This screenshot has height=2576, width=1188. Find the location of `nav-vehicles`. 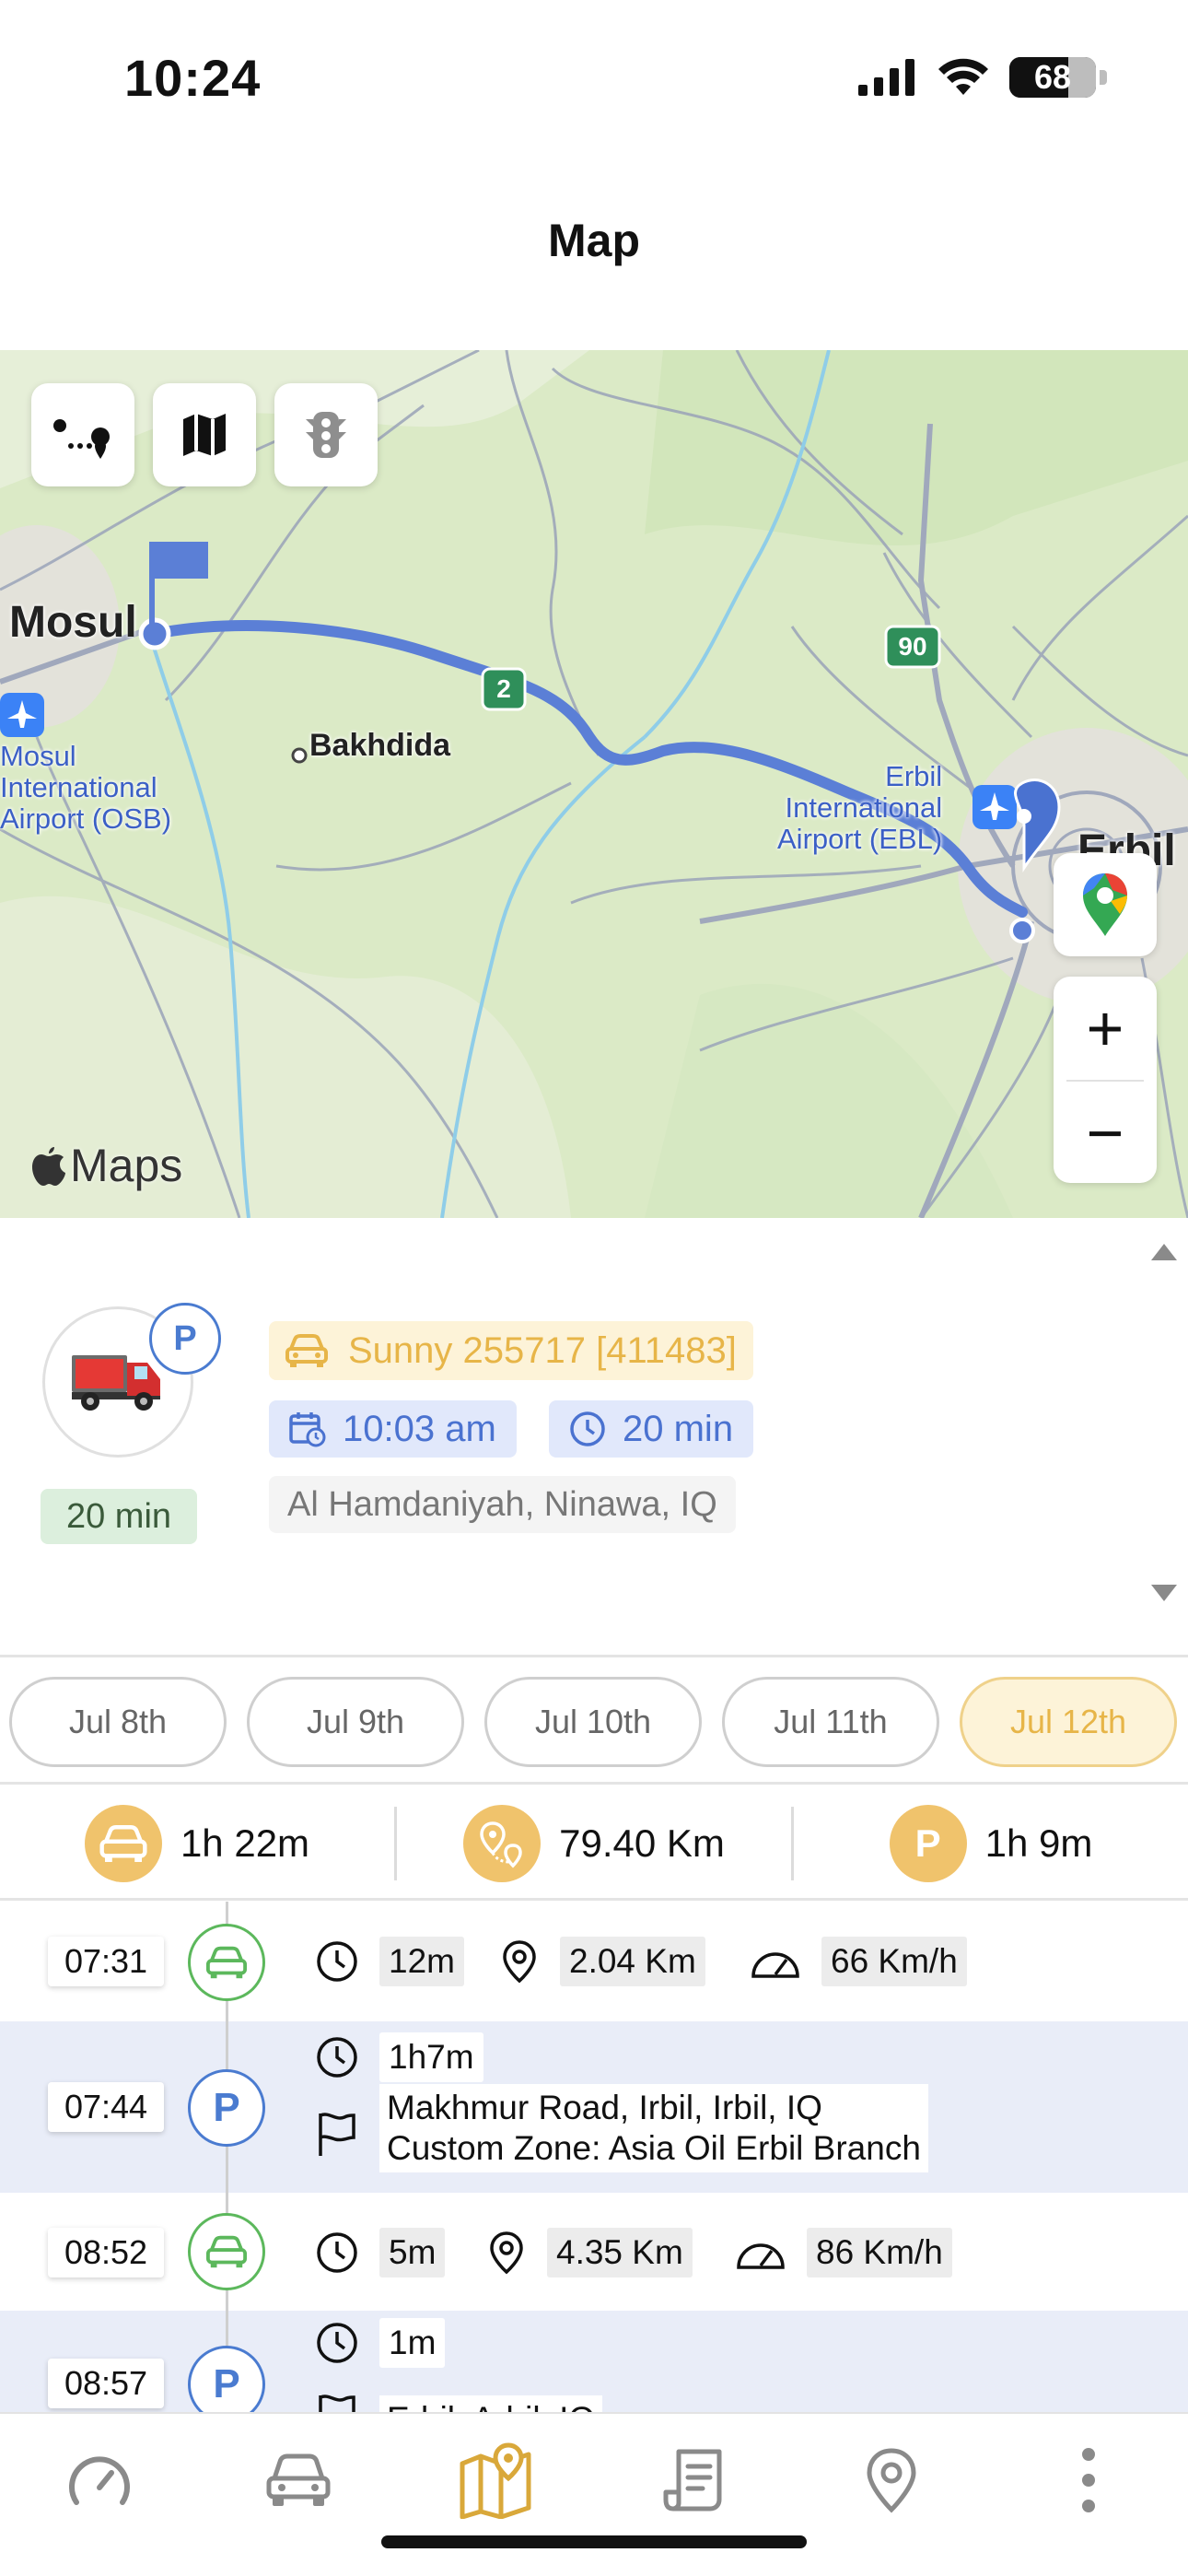

nav-vehicles is located at coordinates (298, 2480).